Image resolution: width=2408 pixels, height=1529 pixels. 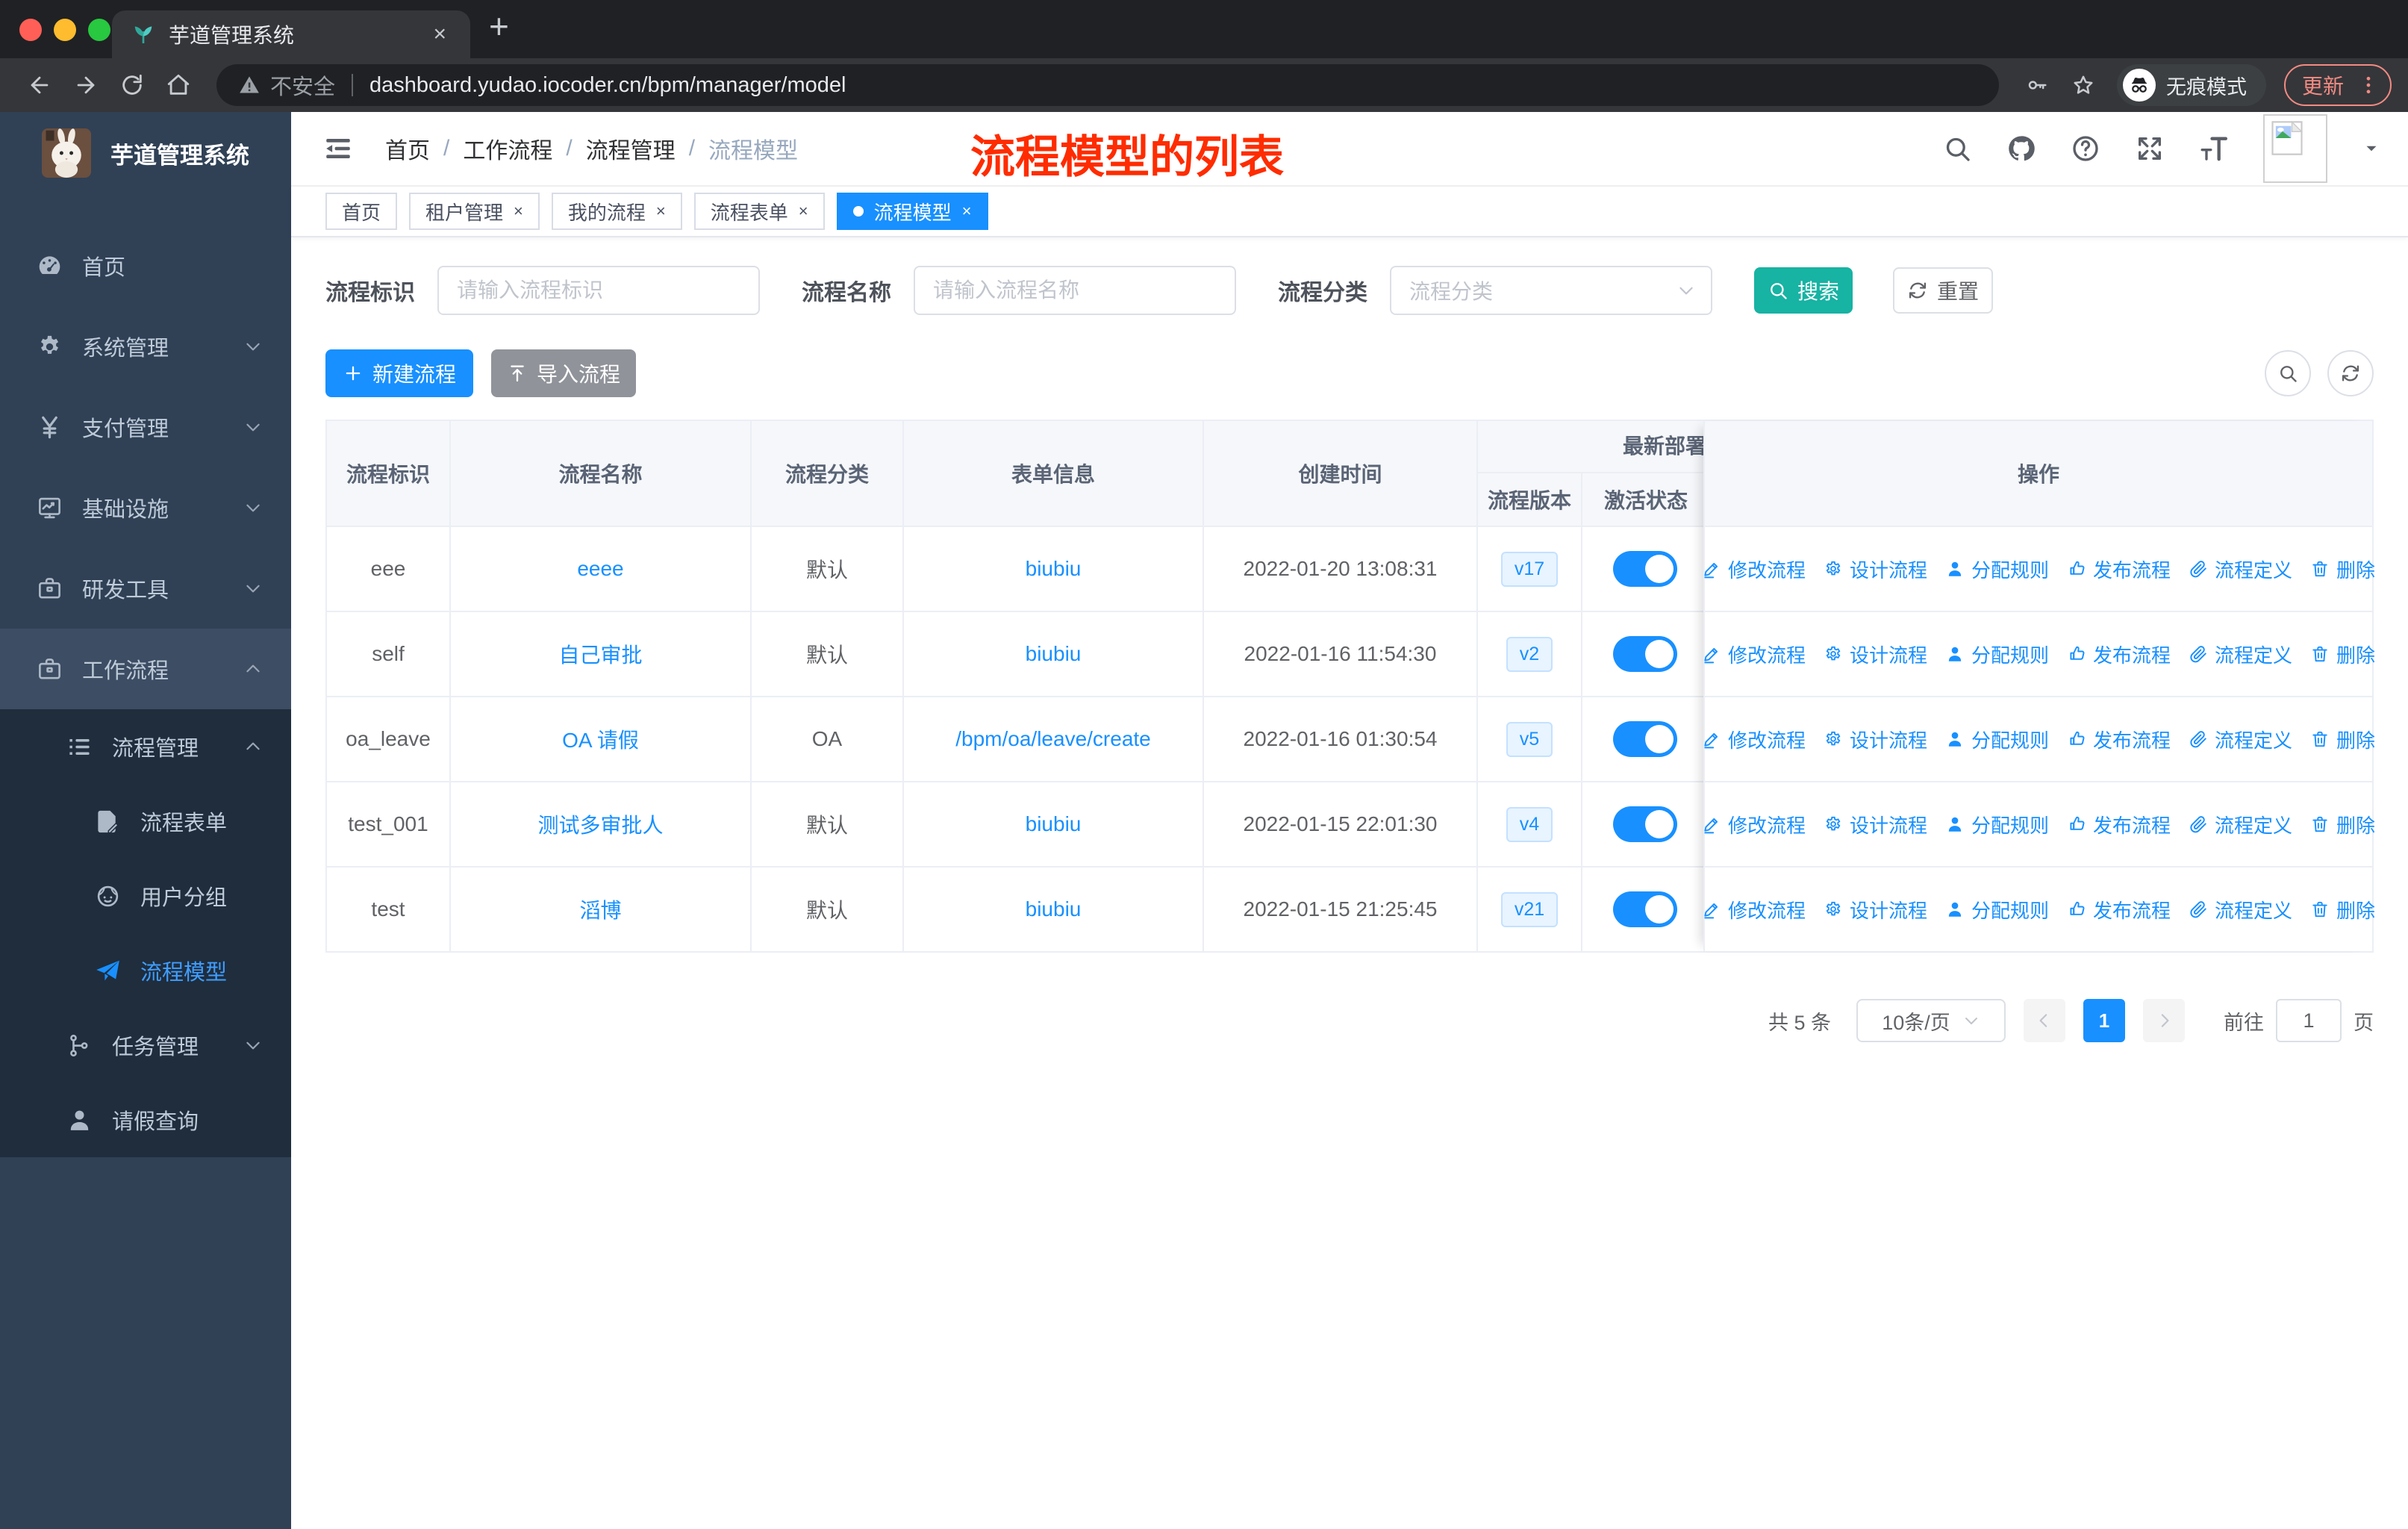 What do you see at coordinates (399, 373) in the screenshot?
I see `create-process-button: 新建流程` at bounding box center [399, 373].